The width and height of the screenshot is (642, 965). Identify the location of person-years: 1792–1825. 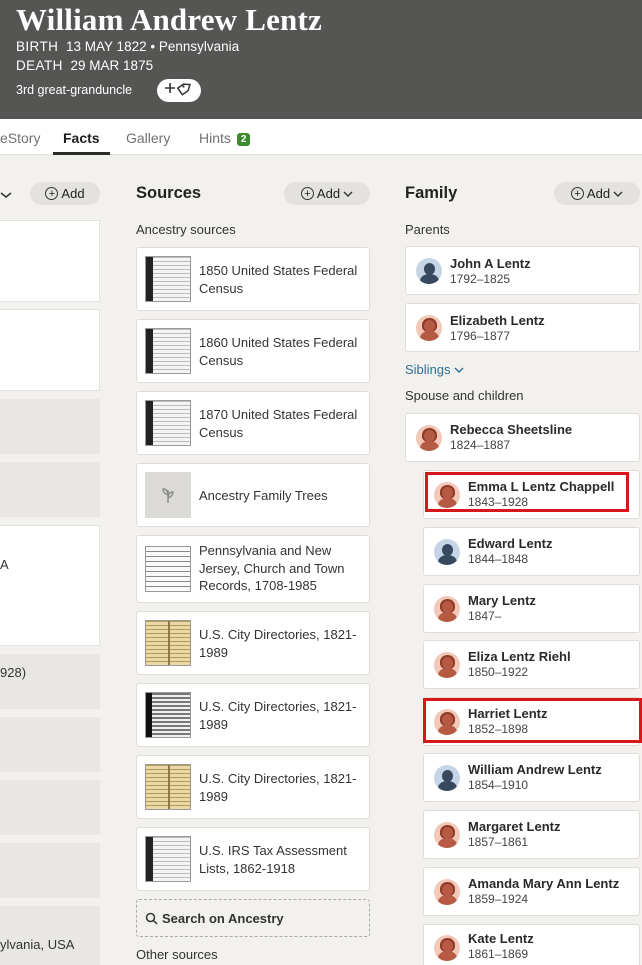
(480, 279).